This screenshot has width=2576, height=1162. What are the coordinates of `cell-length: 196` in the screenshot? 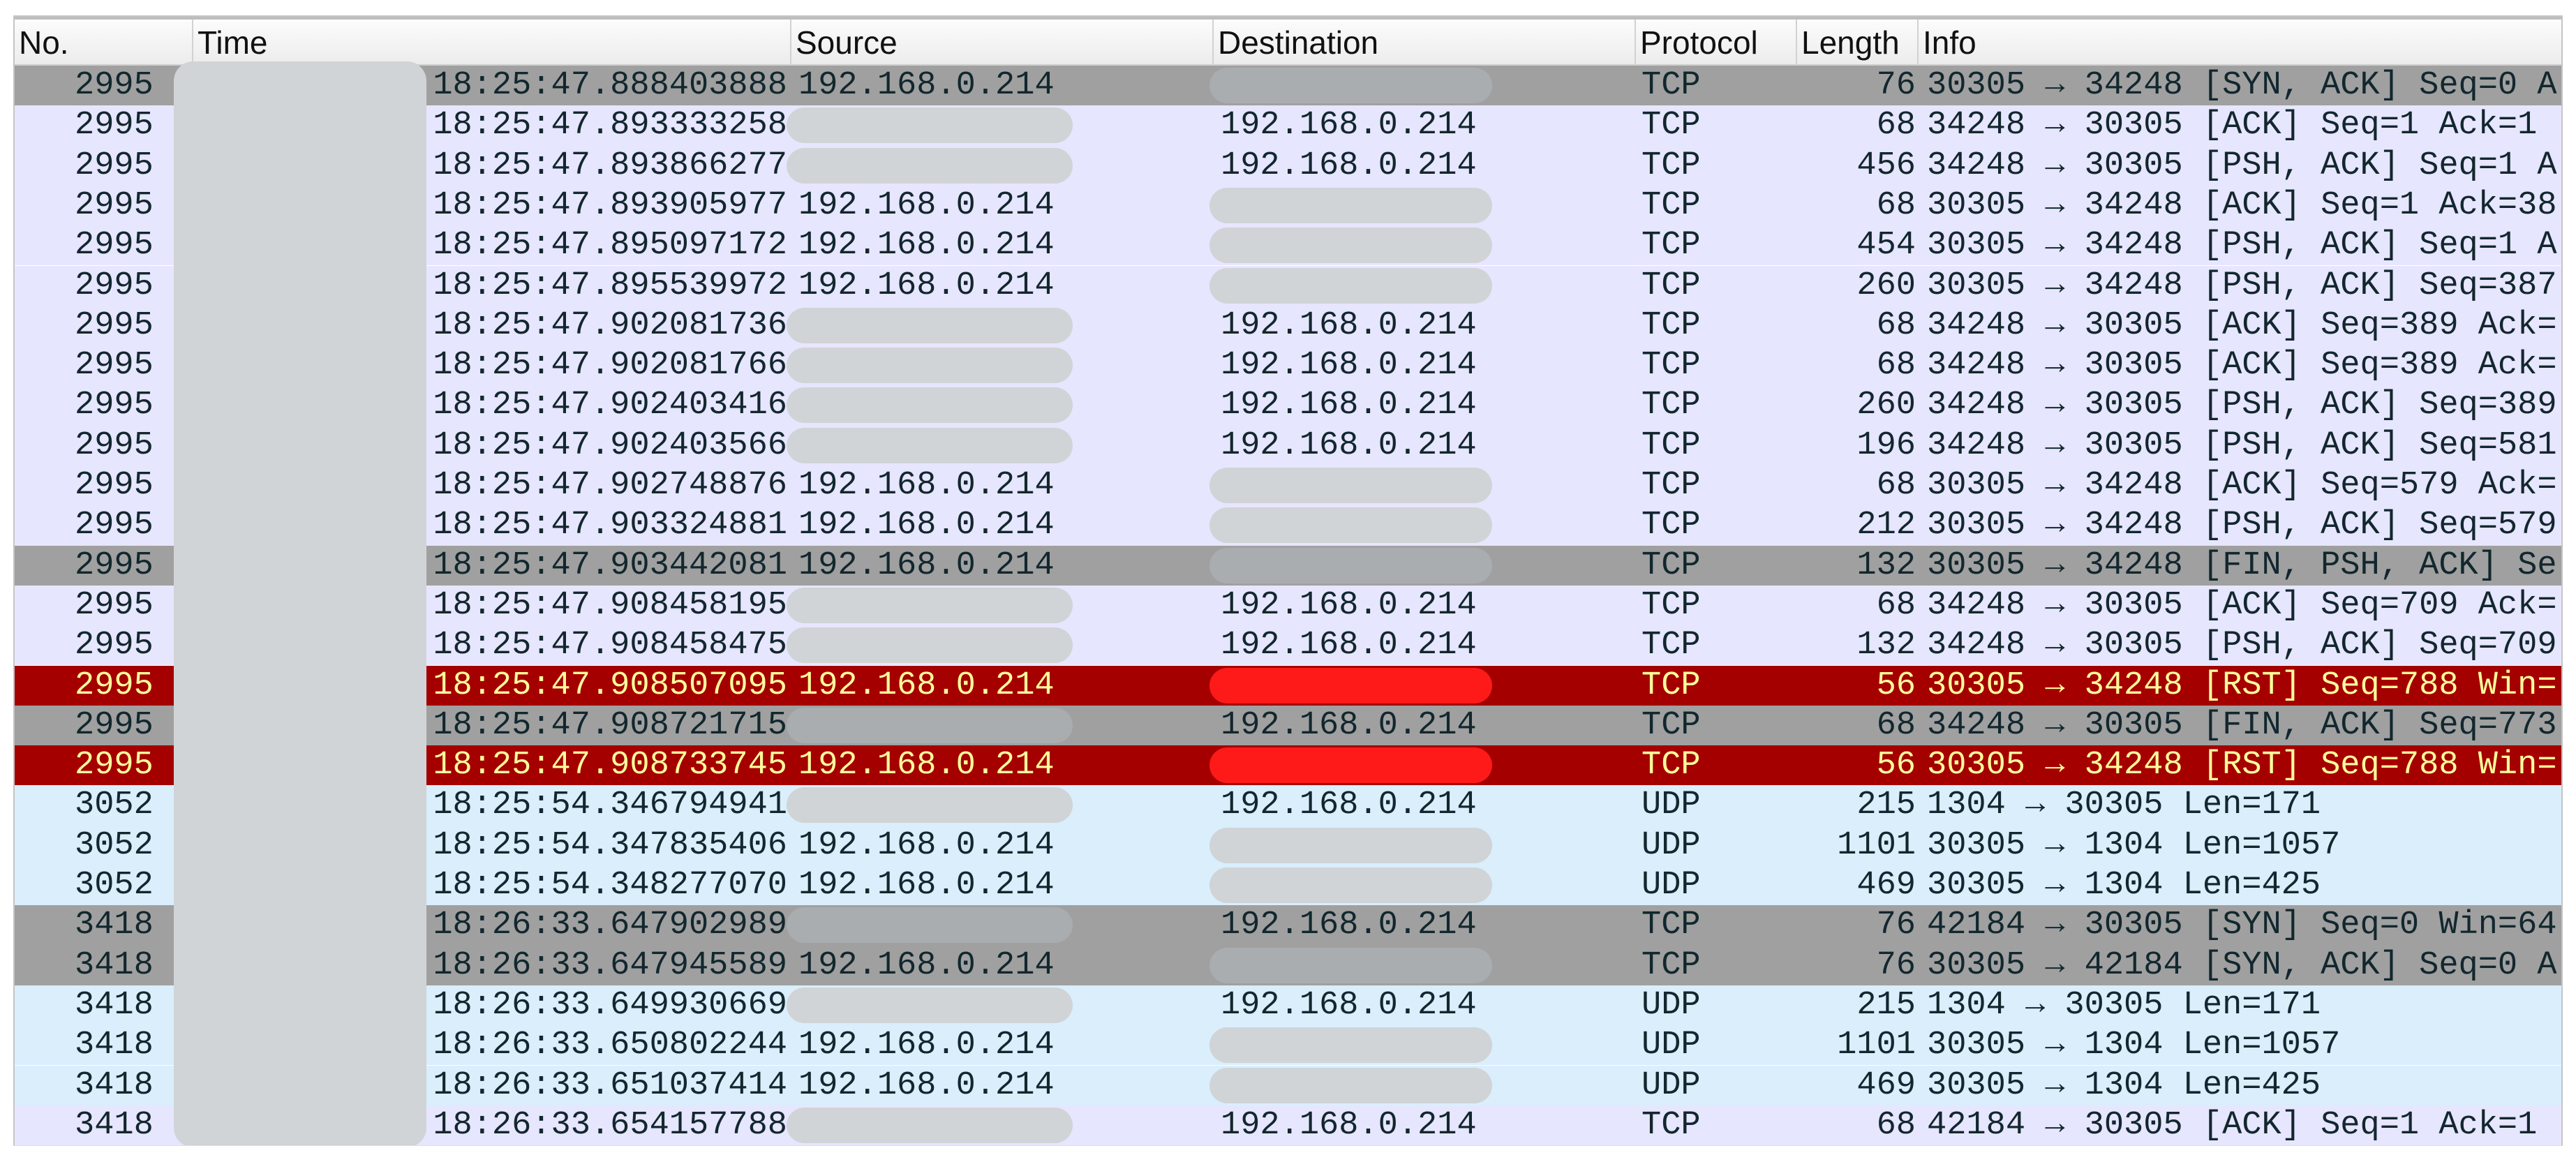 It's located at (1886, 445).